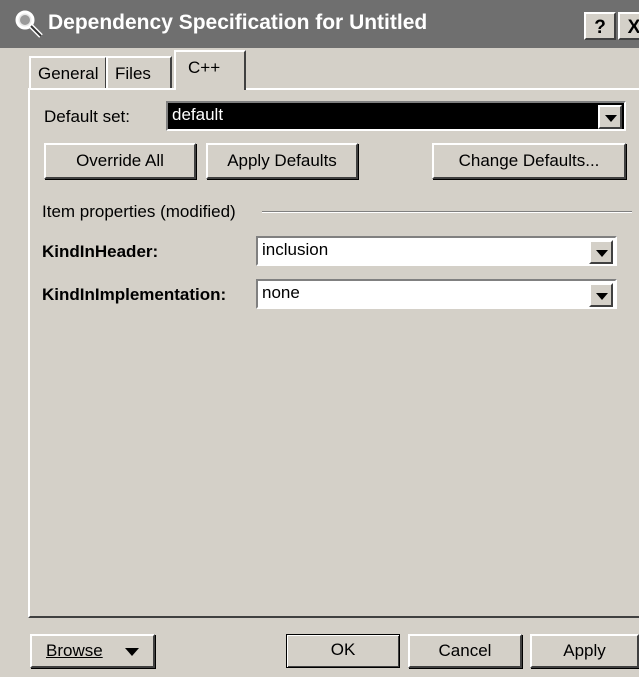 The height and width of the screenshot is (677, 639). I want to click on item-properties-group-label: Item properties (modified), so click(139, 211).